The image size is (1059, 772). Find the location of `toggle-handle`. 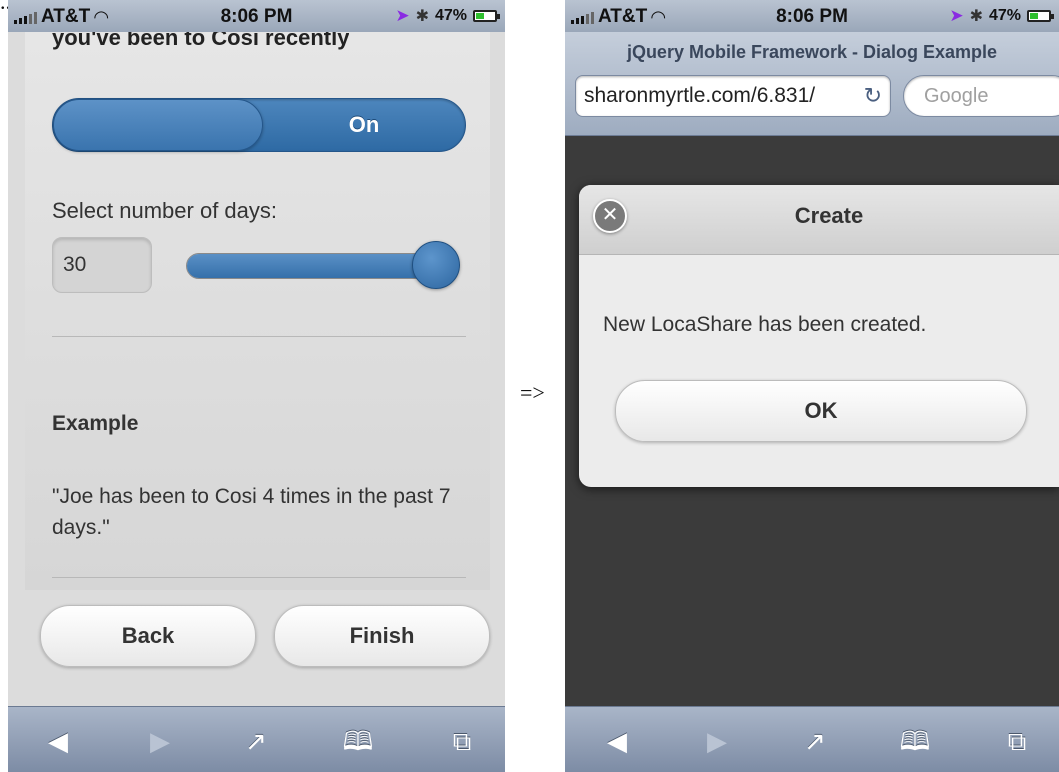

toggle-handle is located at coordinates (158, 125).